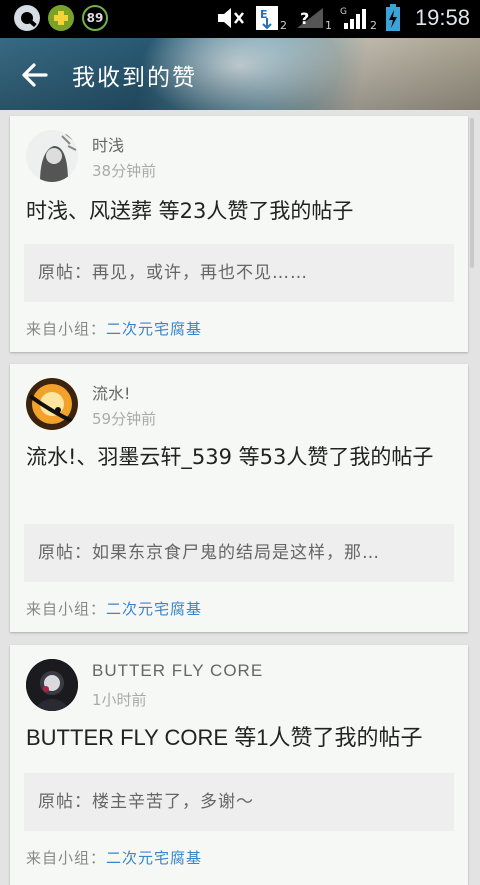 This screenshot has height=885, width=480. I want to click on signal-sub-3: 2, so click(373, 25).